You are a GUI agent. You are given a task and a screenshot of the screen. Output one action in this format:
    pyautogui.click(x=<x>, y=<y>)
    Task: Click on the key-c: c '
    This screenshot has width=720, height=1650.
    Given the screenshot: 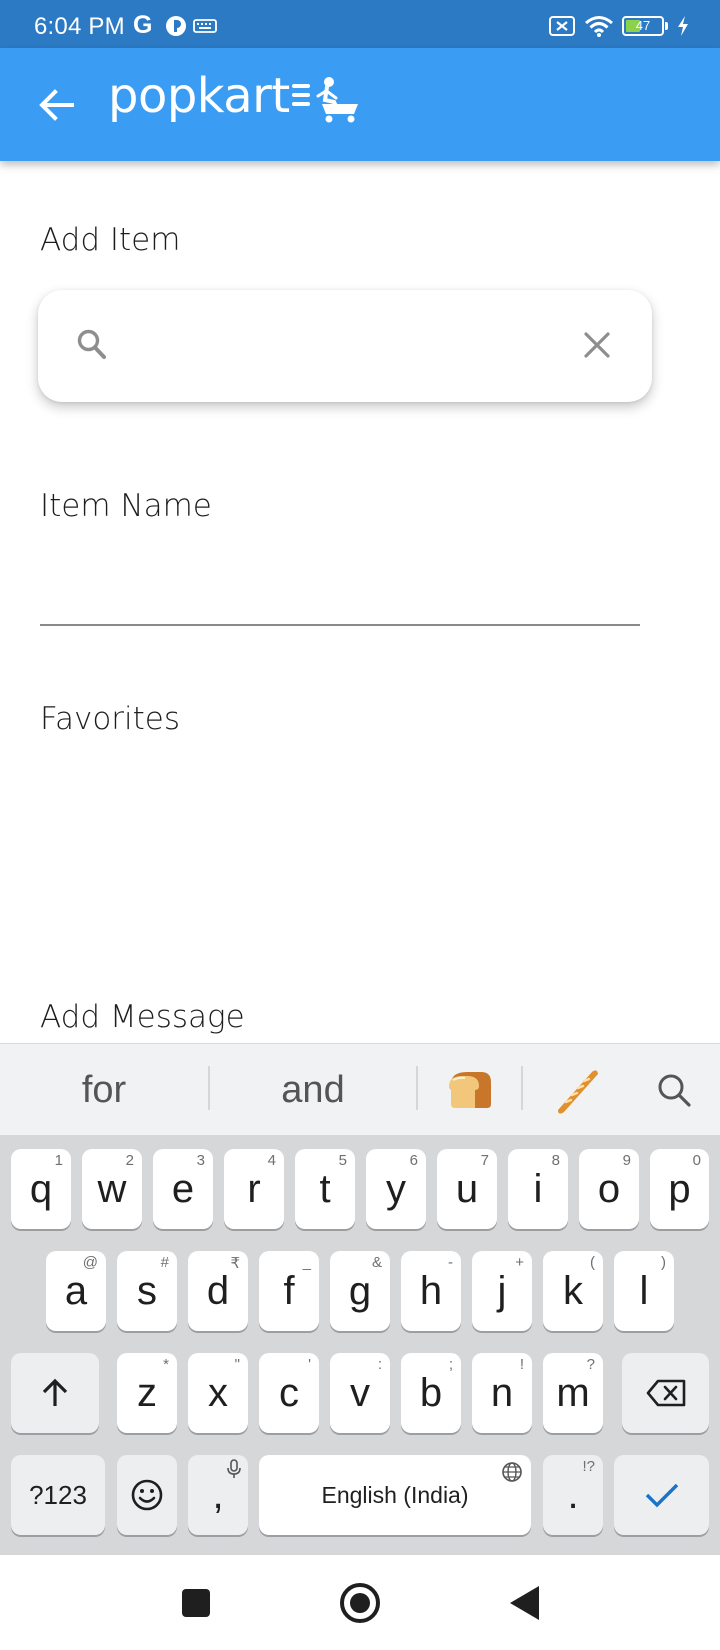 What is the action you would take?
    pyautogui.click(x=289, y=1393)
    